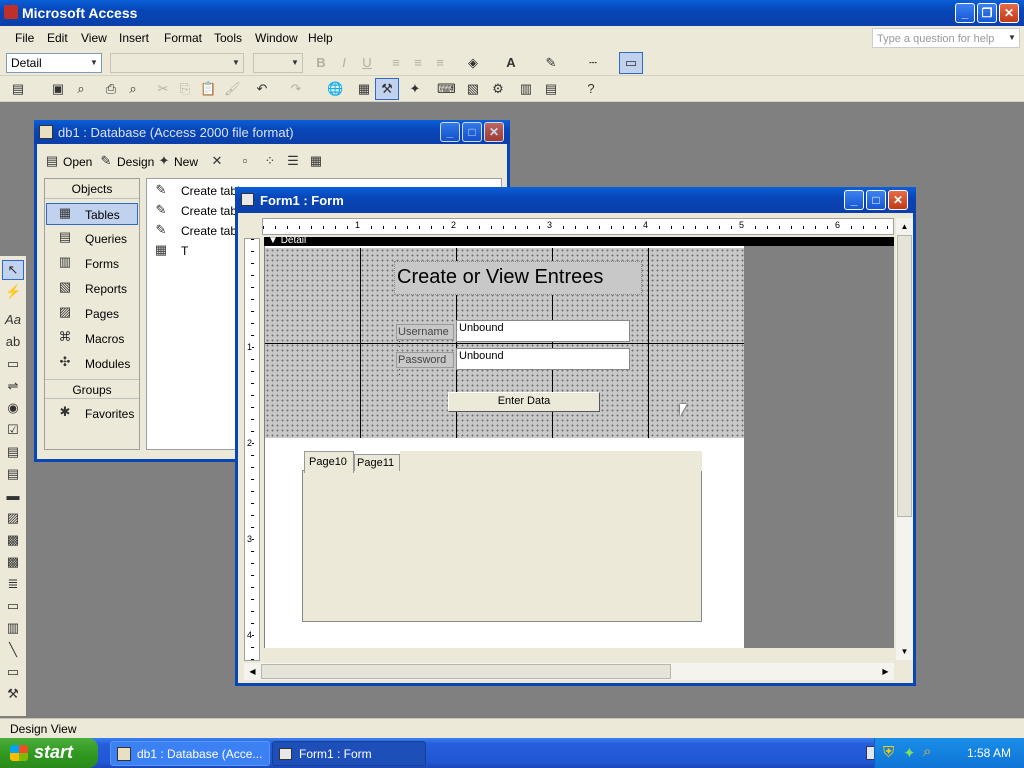 This screenshot has width=1024, height=768. Describe the element at coordinates (13, 650) in the screenshot. I see `line-tool-icon: ╲` at that location.